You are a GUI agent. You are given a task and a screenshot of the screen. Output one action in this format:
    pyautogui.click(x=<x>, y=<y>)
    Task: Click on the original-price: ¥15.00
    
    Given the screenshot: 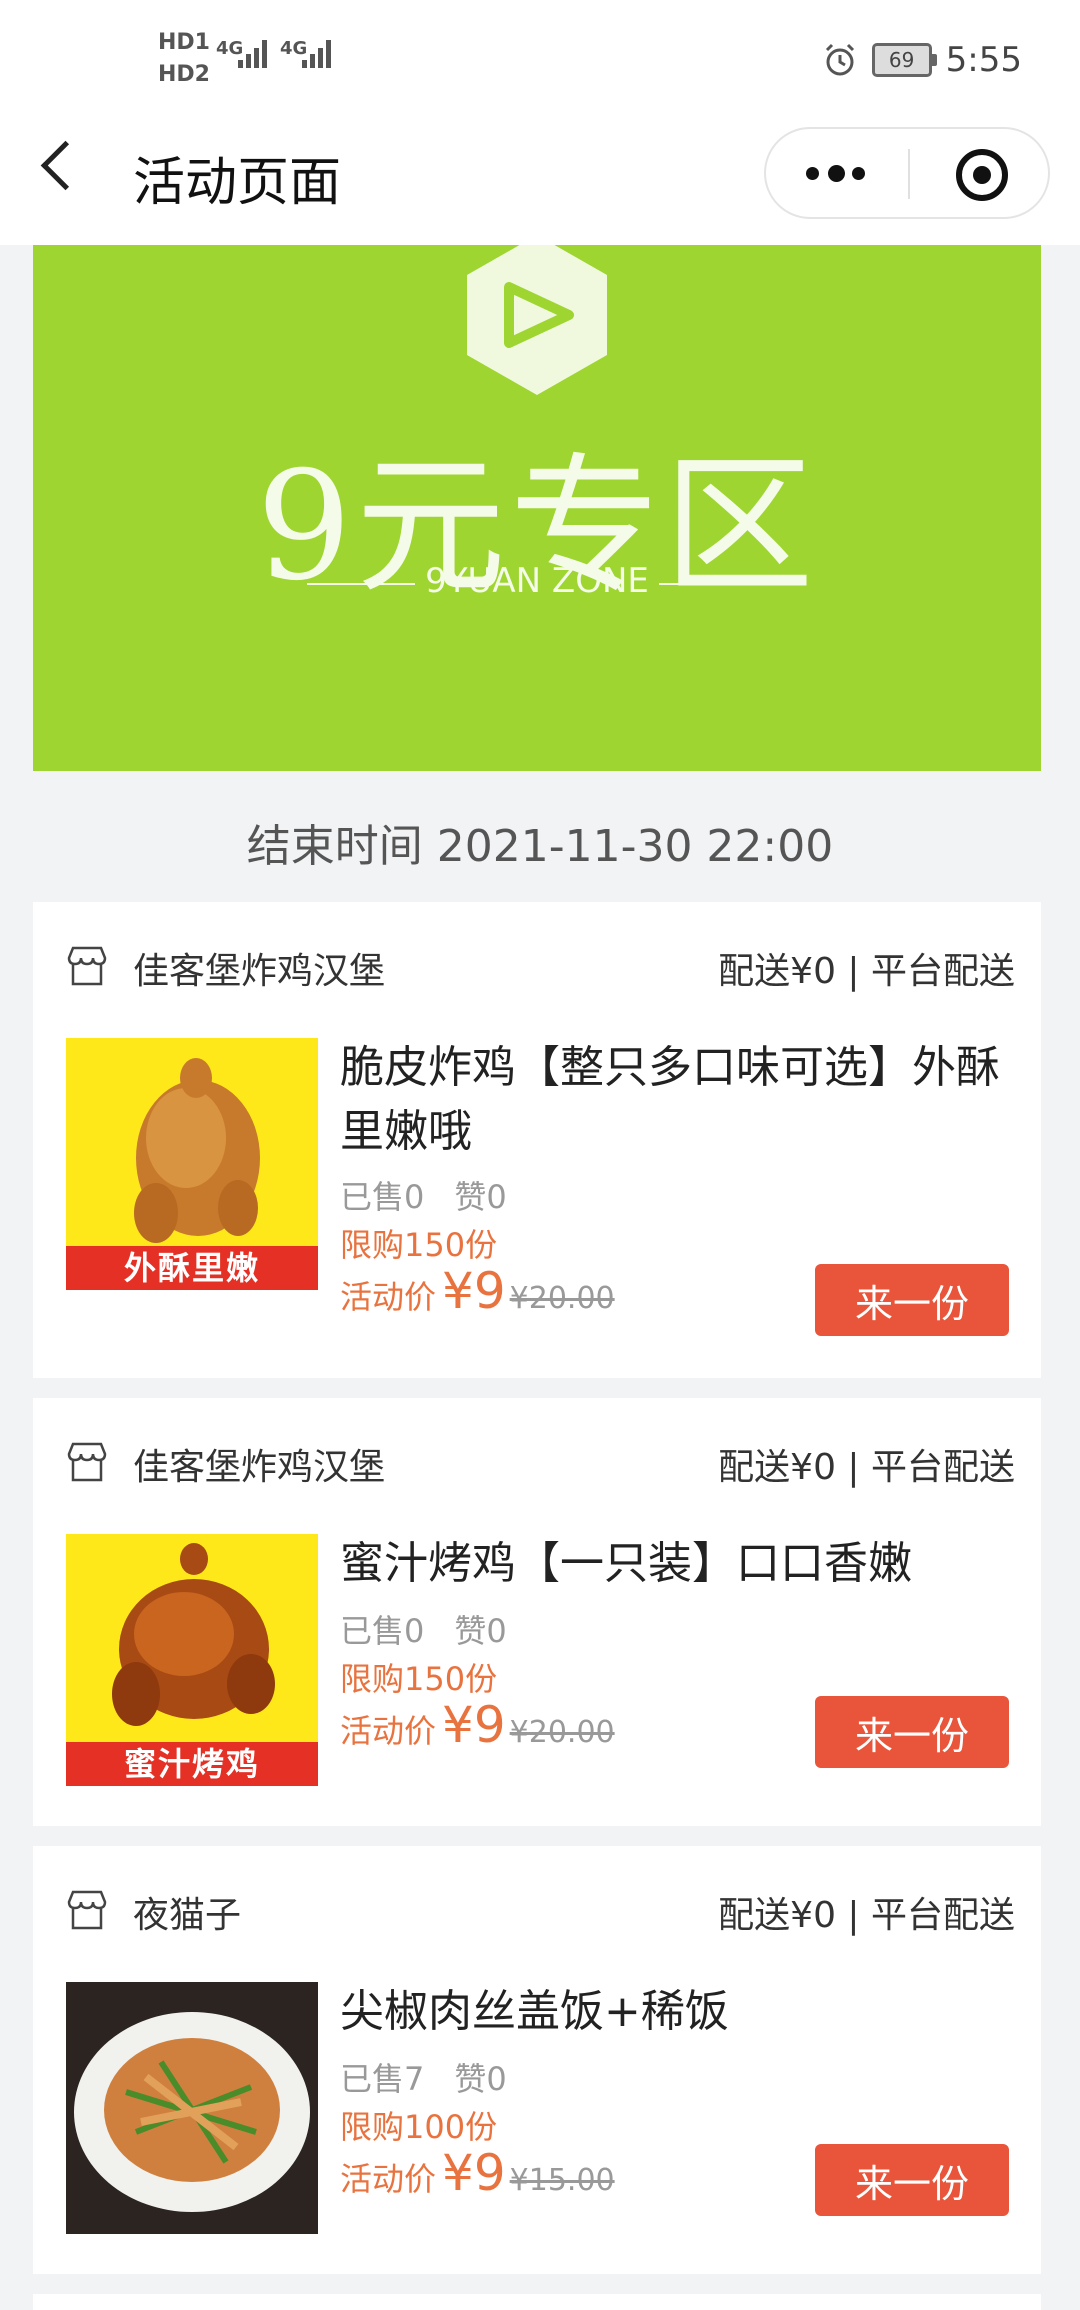 What is the action you would take?
    pyautogui.click(x=562, y=2180)
    